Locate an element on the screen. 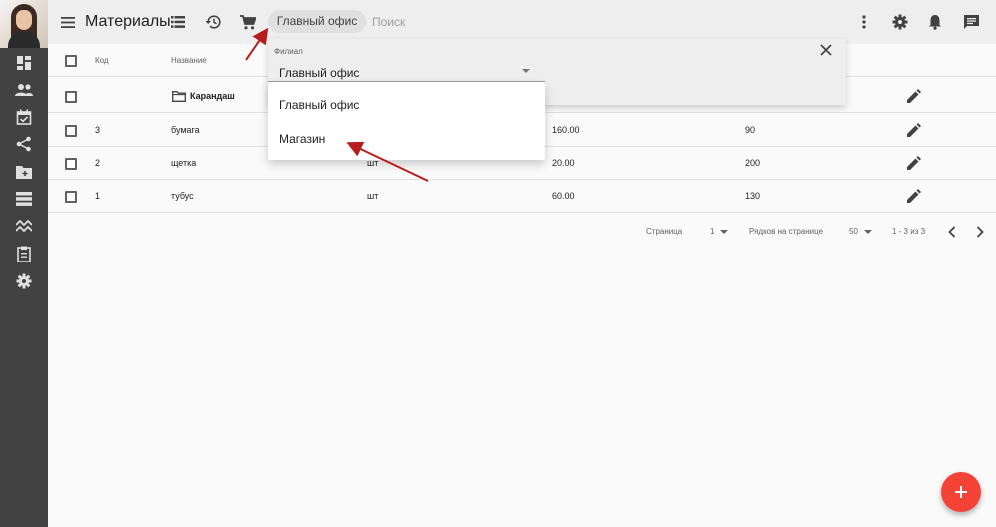  list-view-icon is located at coordinates (178, 22).